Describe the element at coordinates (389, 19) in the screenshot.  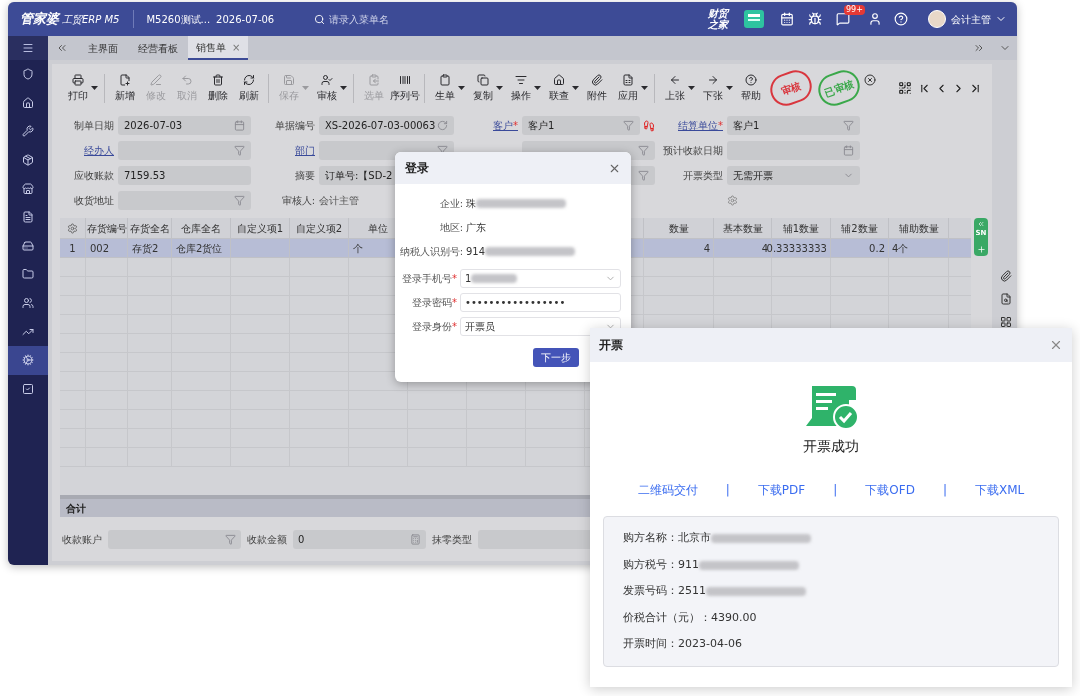
I see `search-field: 请录入菜单名` at that location.